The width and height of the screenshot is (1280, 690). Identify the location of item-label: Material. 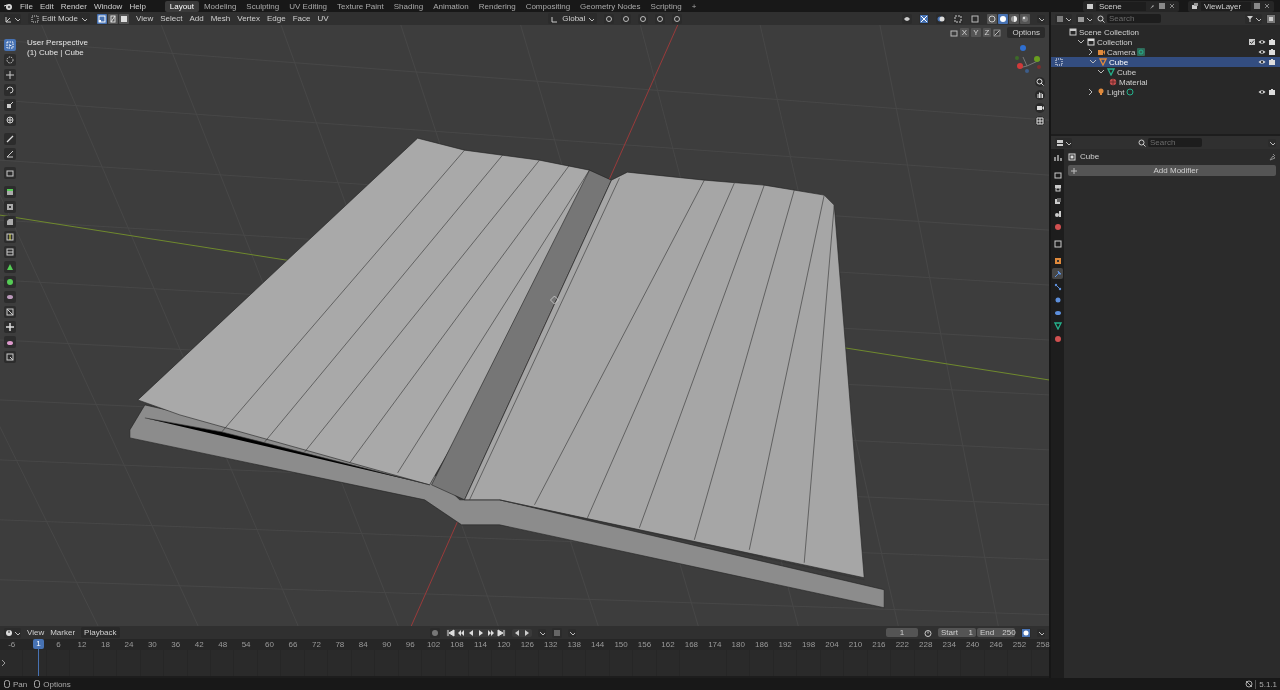
(1133, 82).